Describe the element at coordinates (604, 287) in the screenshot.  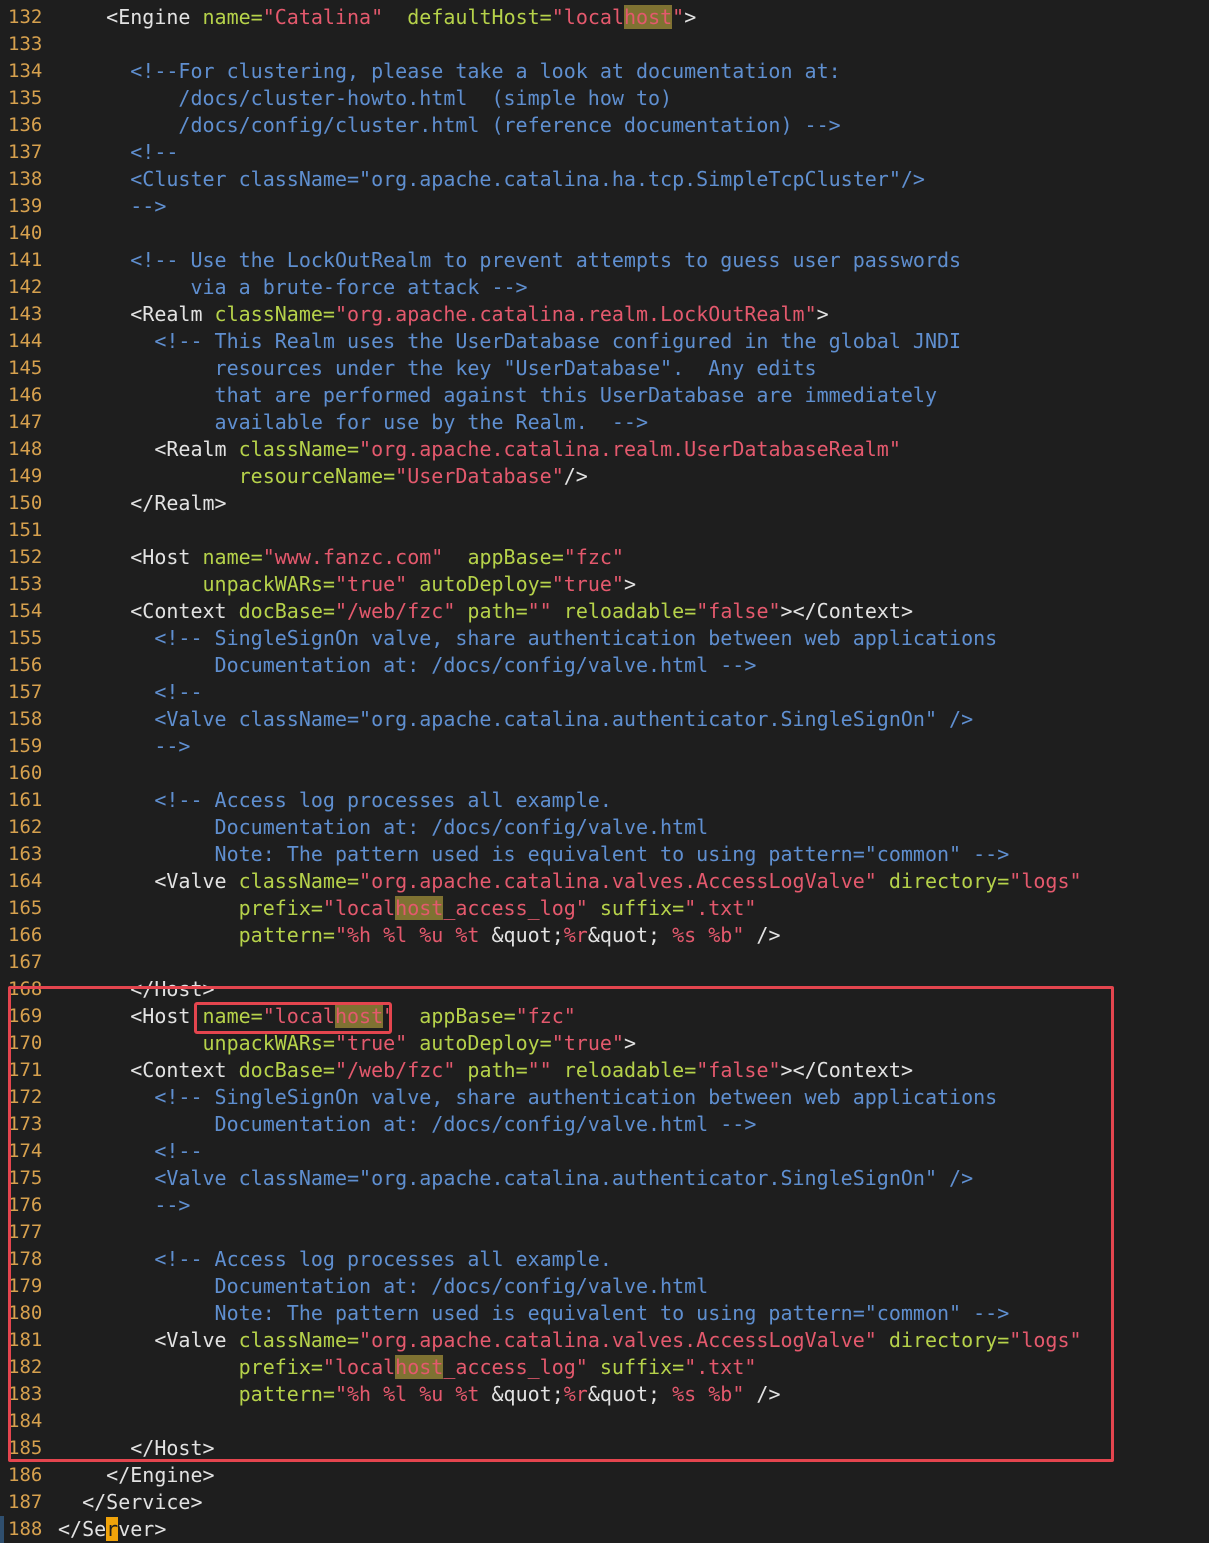
I see `code-line: 142 via a brute-force attack -->` at that location.